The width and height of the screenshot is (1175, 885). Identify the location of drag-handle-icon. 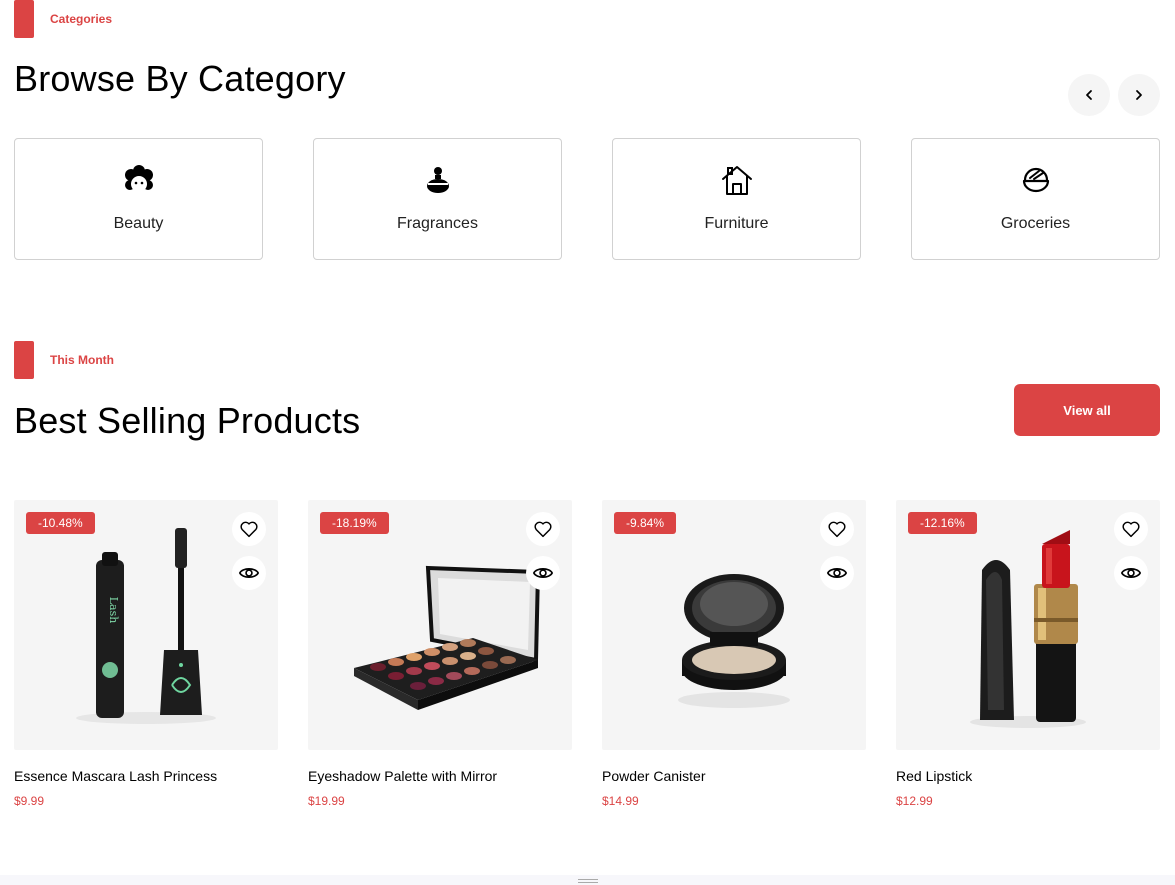
(588, 881).